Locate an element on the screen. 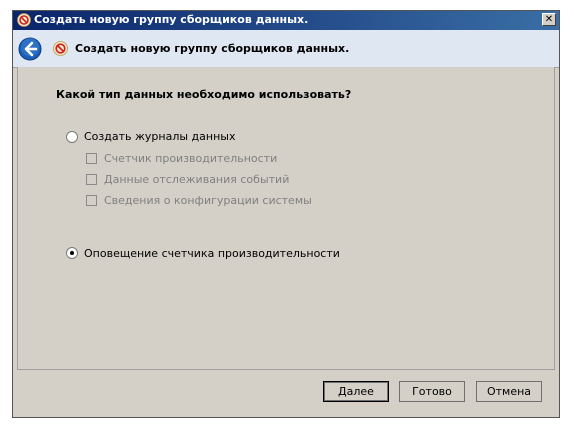 Image resolution: width=574 pixels, height=433 pixels. system-config-label: Сведения о конфигурации системы is located at coordinates (208, 200).